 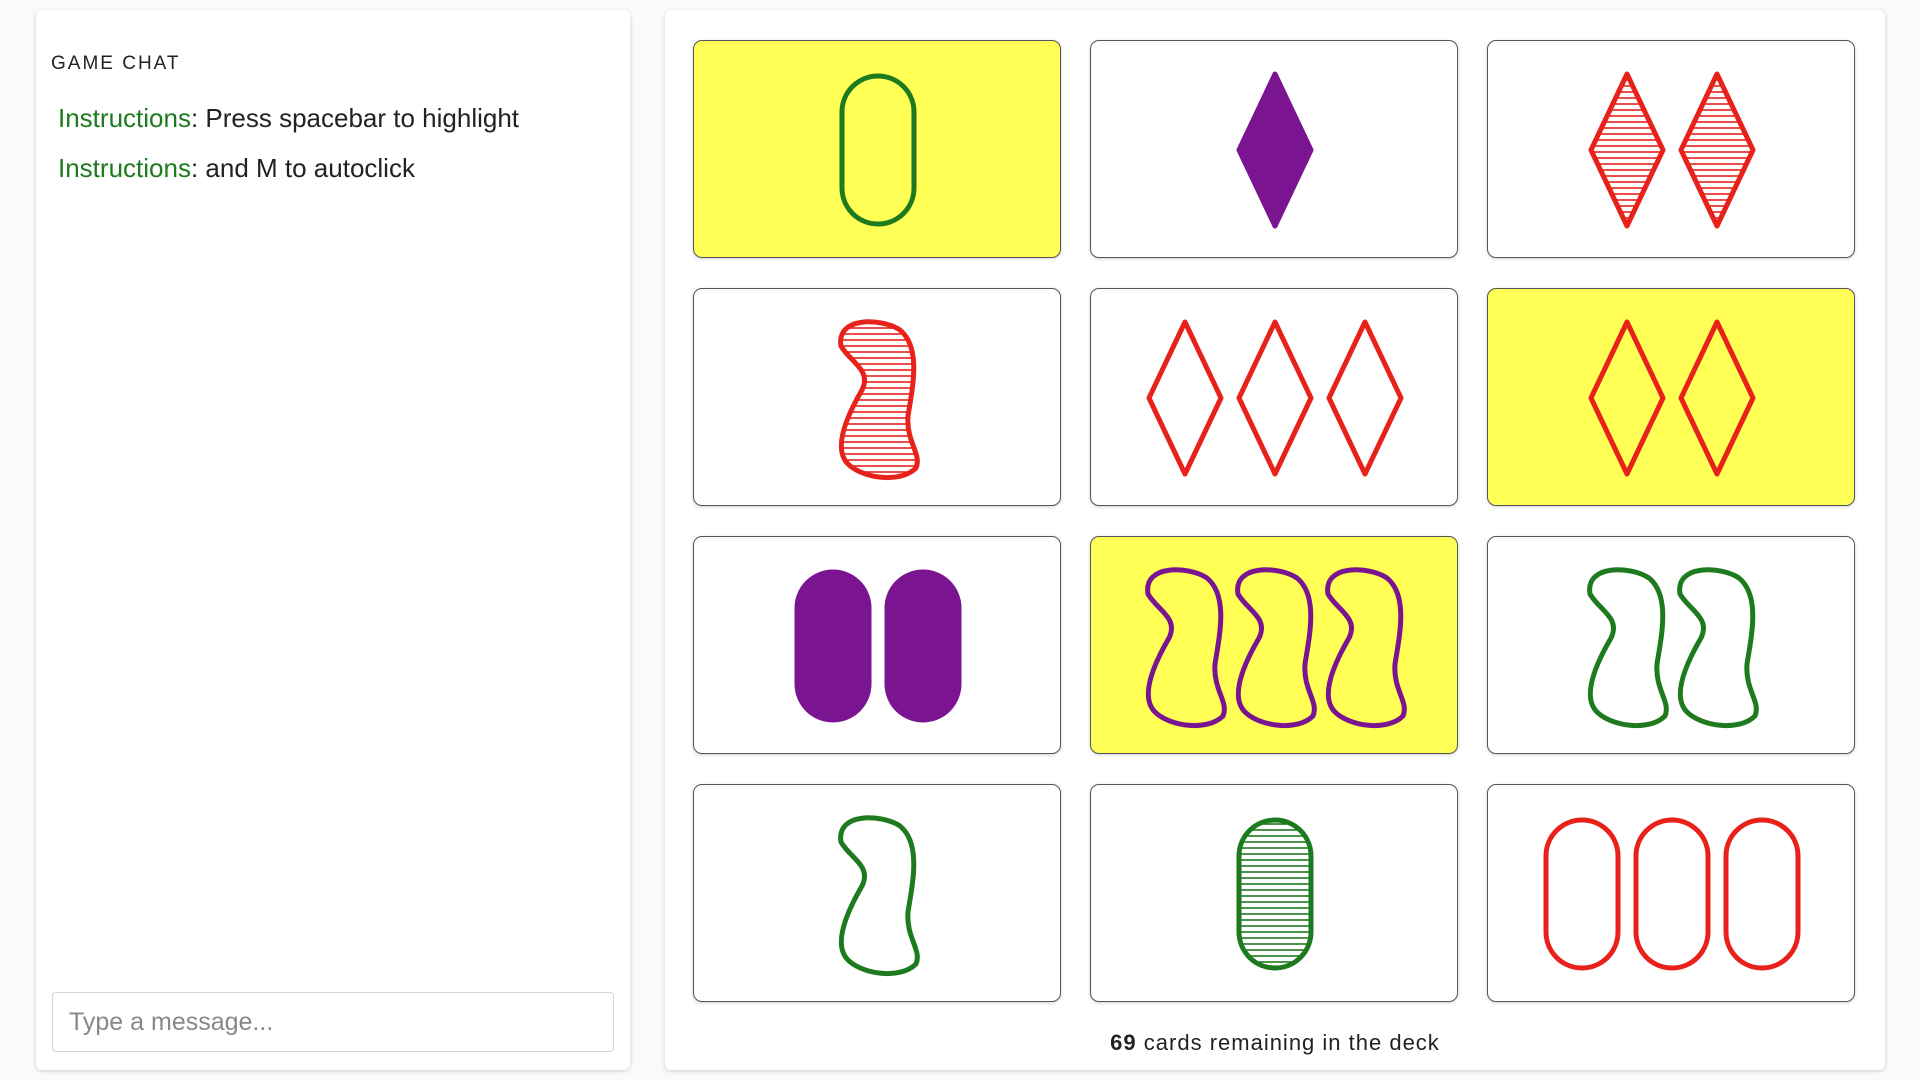 I want to click on deck-count: 69, so click(x=1123, y=1042).